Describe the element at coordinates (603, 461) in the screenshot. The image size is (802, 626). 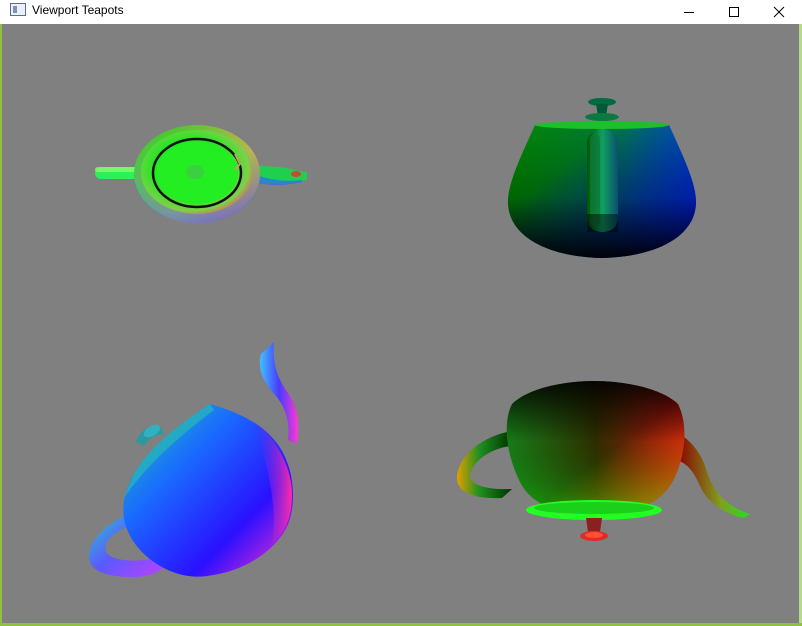
I see `teapot-bottom-view` at that location.